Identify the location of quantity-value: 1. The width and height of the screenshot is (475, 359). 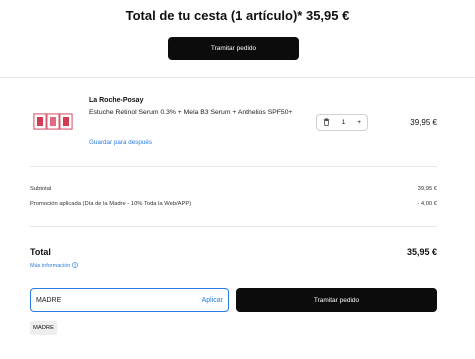
(343, 122).